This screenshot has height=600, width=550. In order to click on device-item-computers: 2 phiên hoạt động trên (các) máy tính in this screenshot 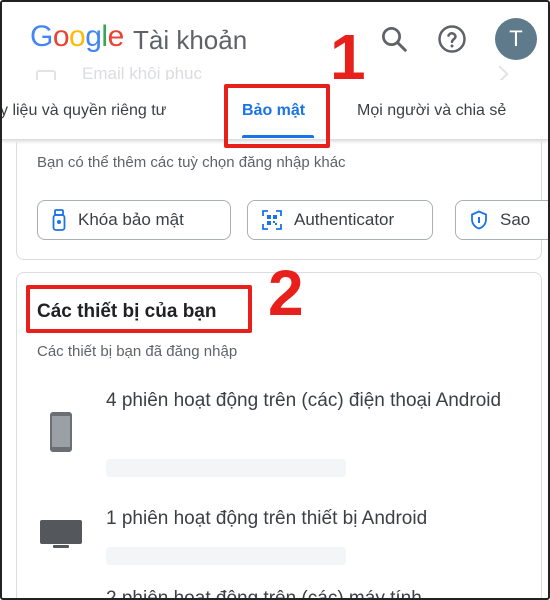, I will do `click(280, 591)`.